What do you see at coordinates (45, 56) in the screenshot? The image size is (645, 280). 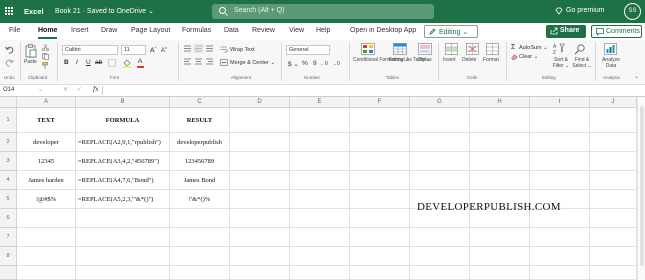 I see `copy-icon` at bounding box center [45, 56].